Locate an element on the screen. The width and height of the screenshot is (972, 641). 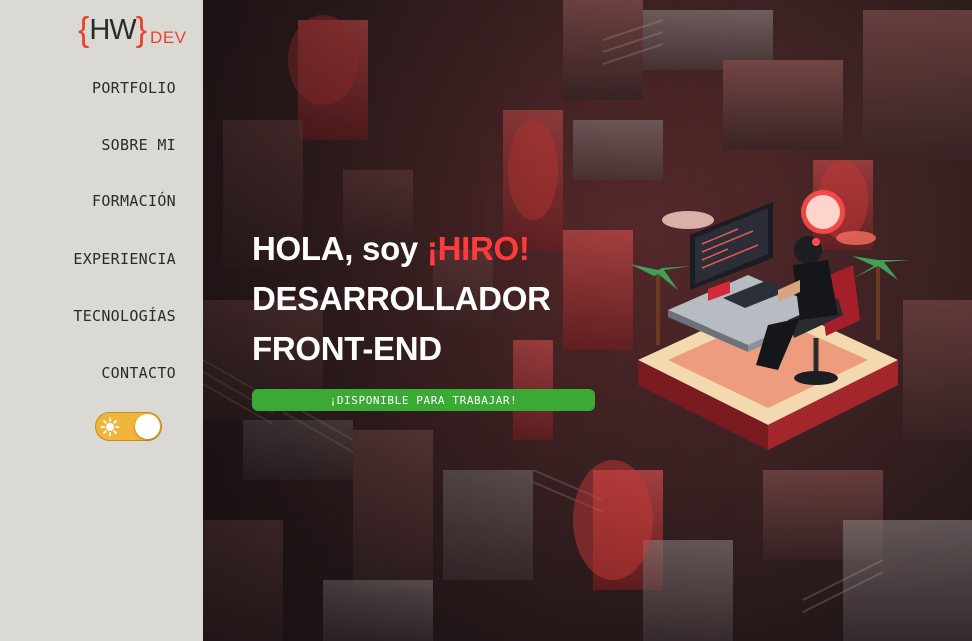
available-for-work-badge: ¡DISPONIBLE PARA TRABAJAR! is located at coordinates (423, 400).